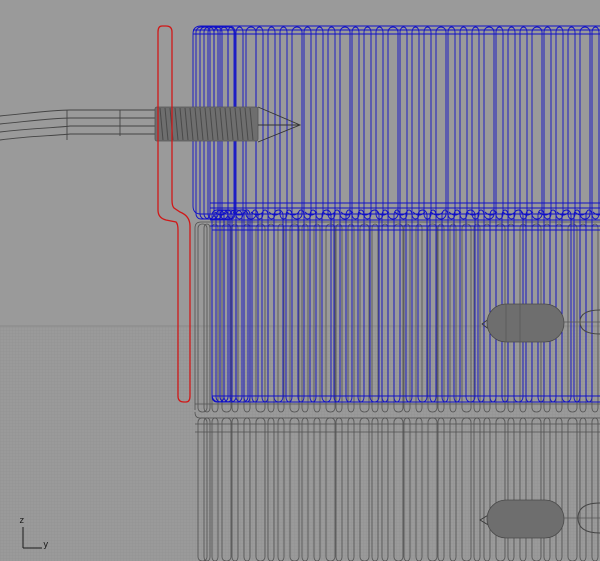  I want to click on axis-label-z: z, so click(22, 521).